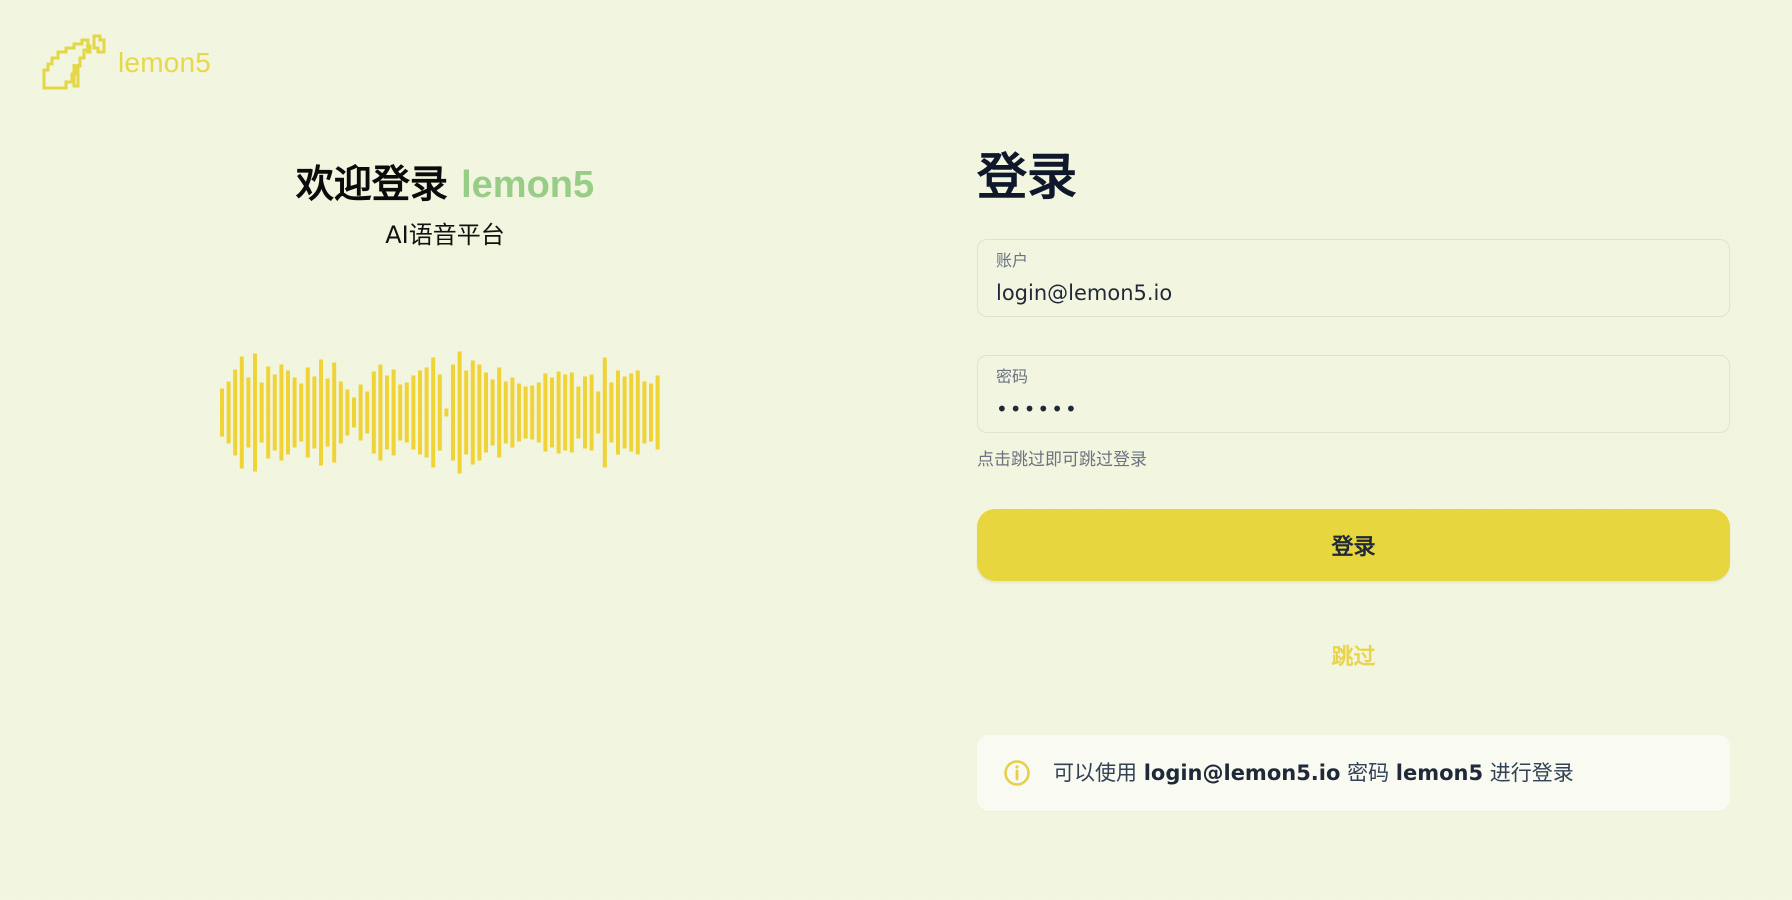 Image resolution: width=1792 pixels, height=900 pixels. I want to click on password-input, so click(1353, 409).